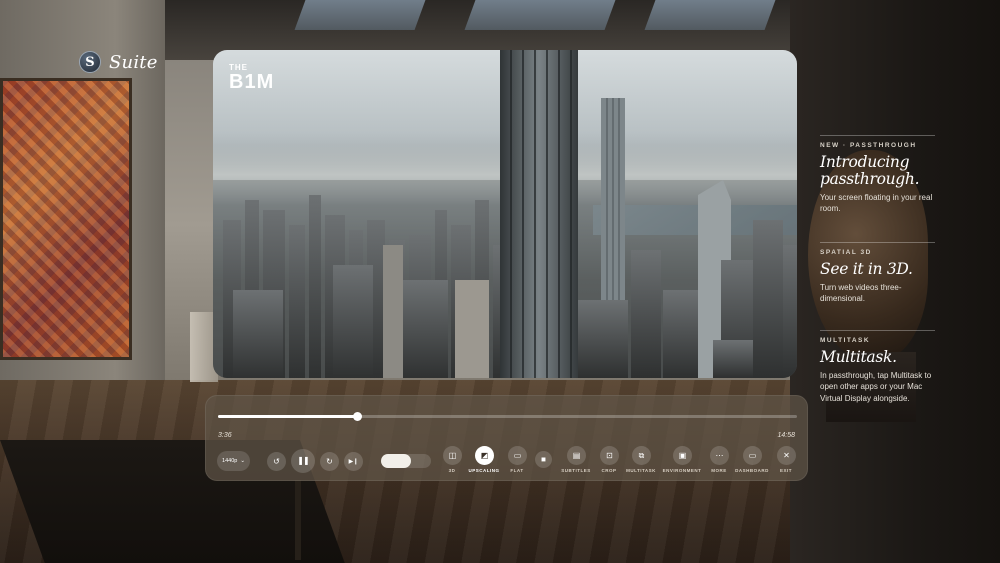 This screenshot has width=1000, height=563. What do you see at coordinates (90, 62) in the screenshot?
I see `suite-badge-icon: S` at bounding box center [90, 62].